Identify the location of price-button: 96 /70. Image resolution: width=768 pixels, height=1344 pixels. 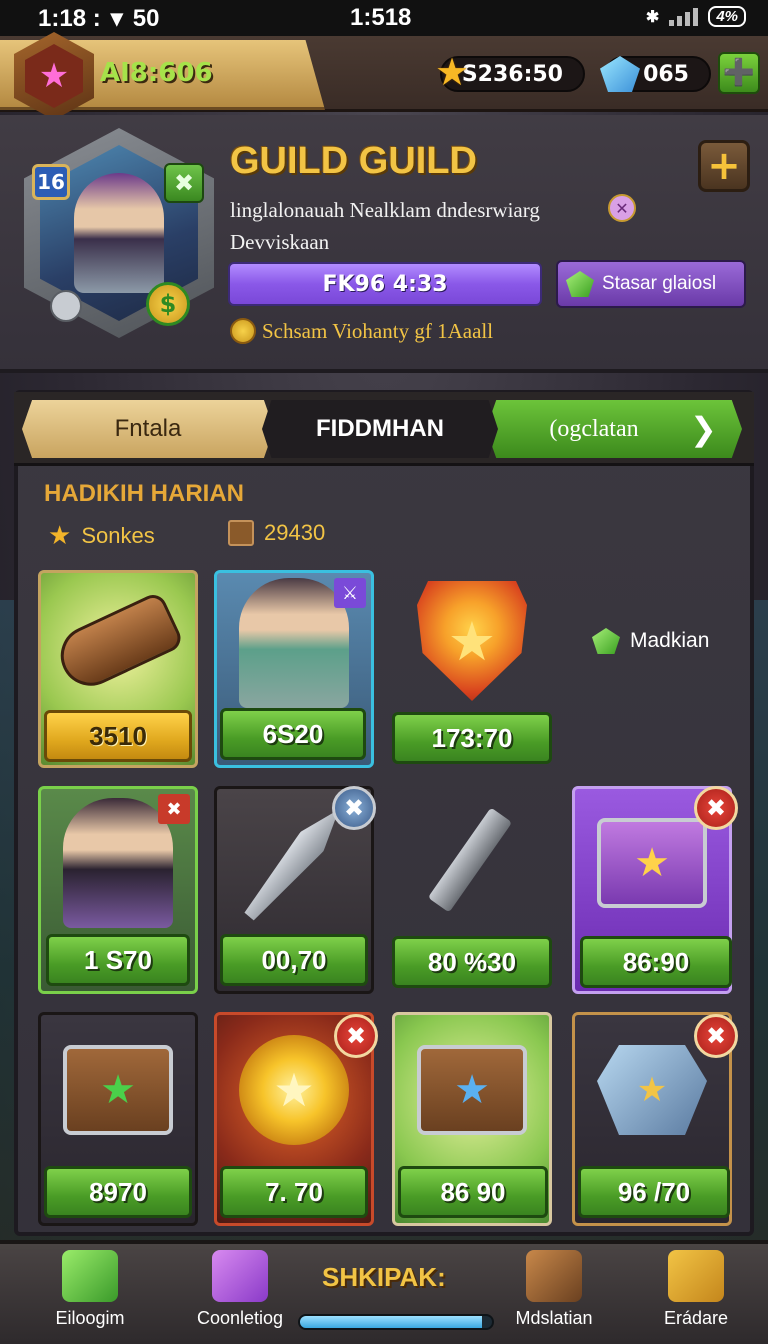
(654, 1192).